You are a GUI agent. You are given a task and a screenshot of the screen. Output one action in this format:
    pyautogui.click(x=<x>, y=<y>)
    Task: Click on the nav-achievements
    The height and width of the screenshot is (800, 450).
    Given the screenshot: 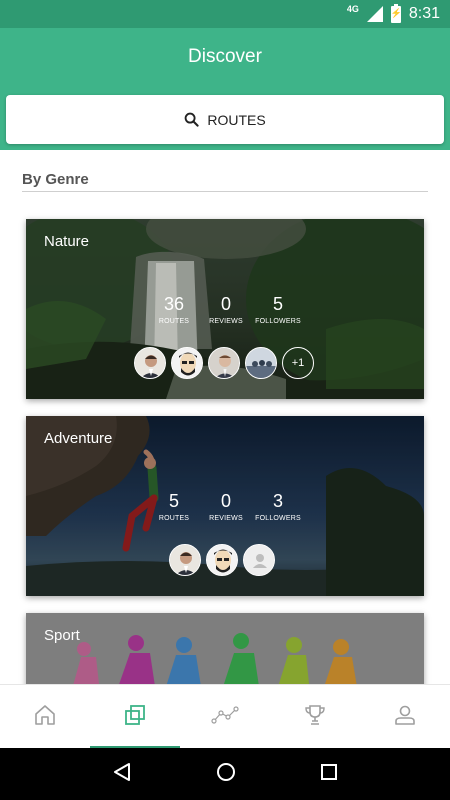 What is the action you would take?
    pyautogui.click(x=315, y=717)
    